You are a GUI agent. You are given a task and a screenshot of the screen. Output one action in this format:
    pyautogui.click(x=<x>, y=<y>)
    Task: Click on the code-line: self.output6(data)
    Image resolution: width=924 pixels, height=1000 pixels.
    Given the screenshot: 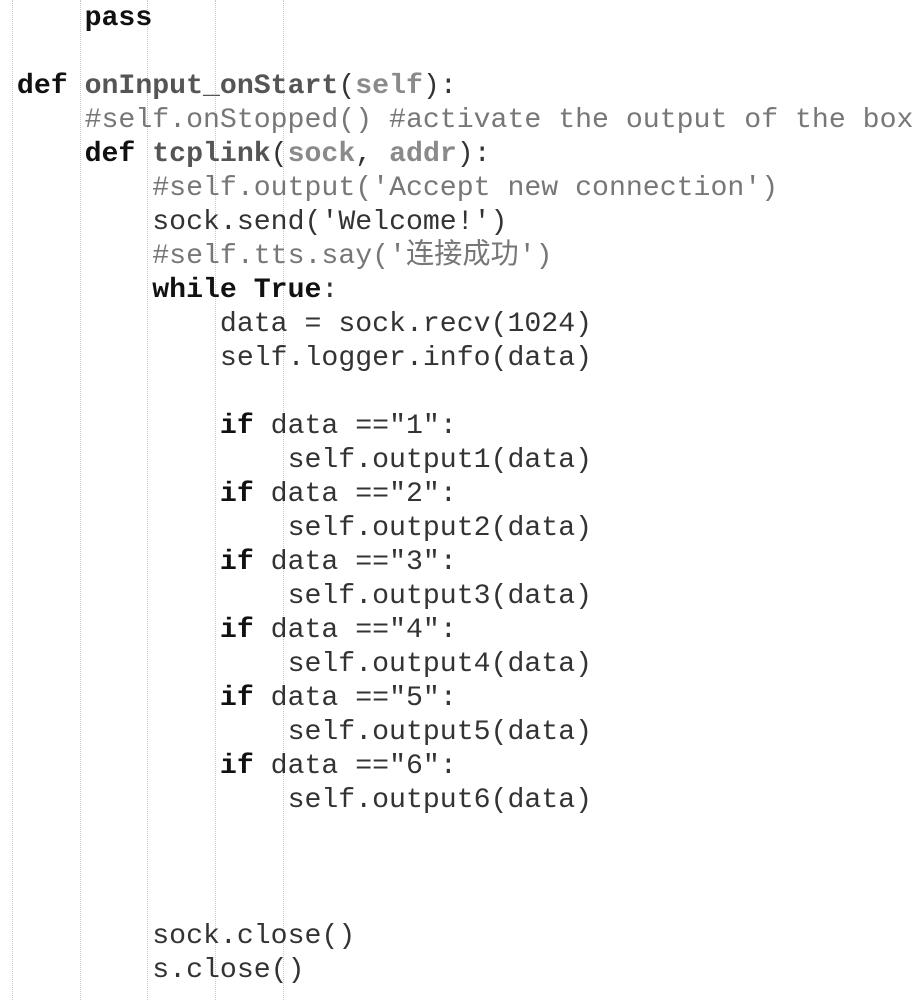 What is the action you would take?
    pyautogui.click(x=456, y=801)
    